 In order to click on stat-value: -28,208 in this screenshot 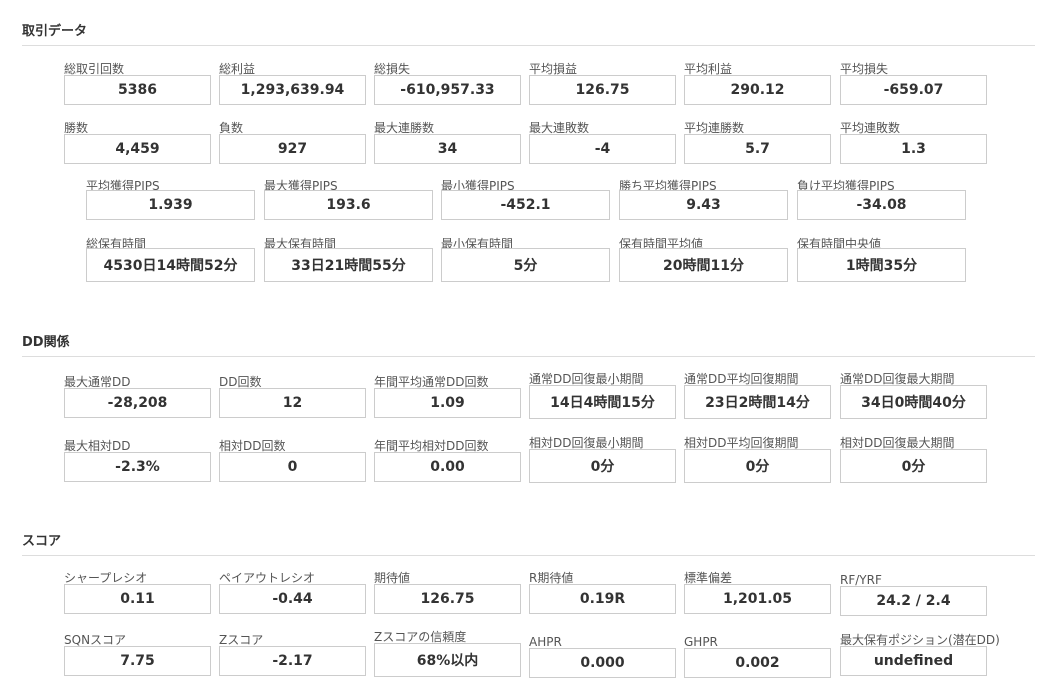, I will do `click(137, 403)`.